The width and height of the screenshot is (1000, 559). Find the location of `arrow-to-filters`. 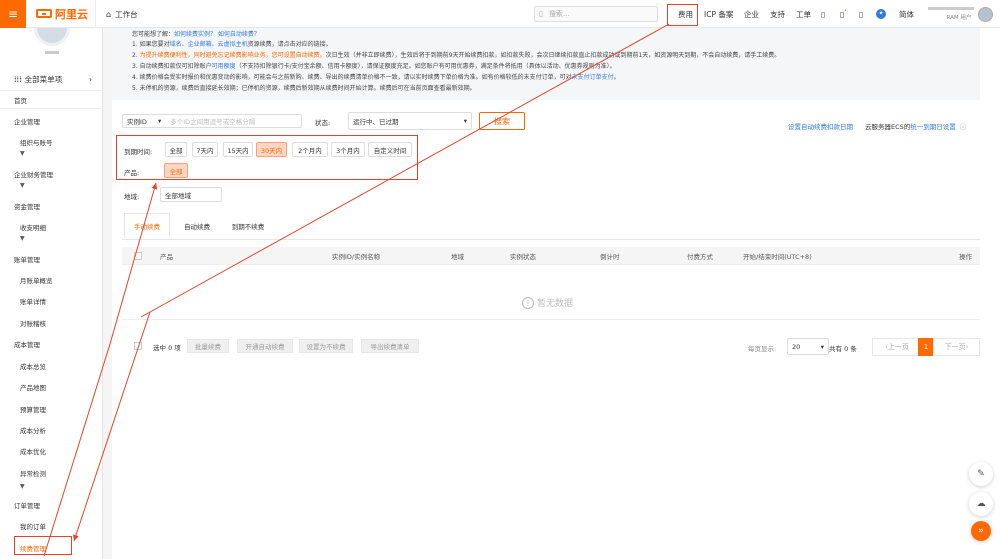

arrow-to-filters is located at coordinates (133, 263).